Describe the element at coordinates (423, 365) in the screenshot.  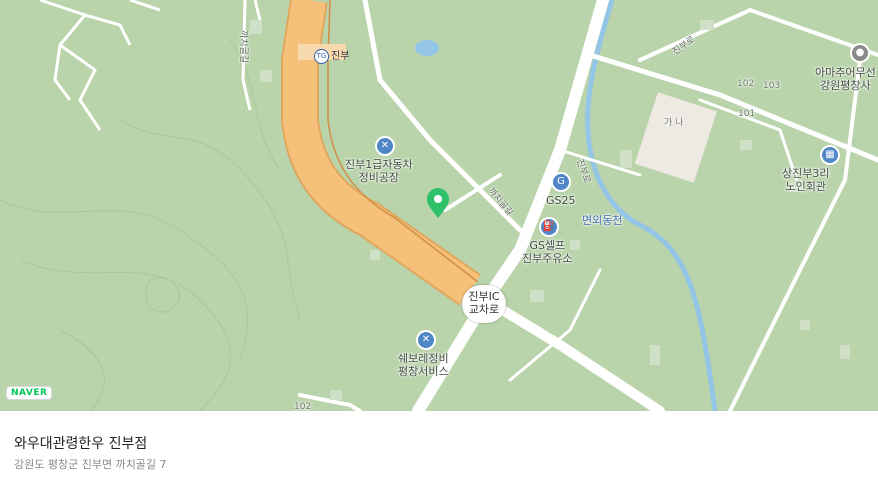
I see `chevrolet-service-label: 쉐보레정비 평창서비스` at that location.